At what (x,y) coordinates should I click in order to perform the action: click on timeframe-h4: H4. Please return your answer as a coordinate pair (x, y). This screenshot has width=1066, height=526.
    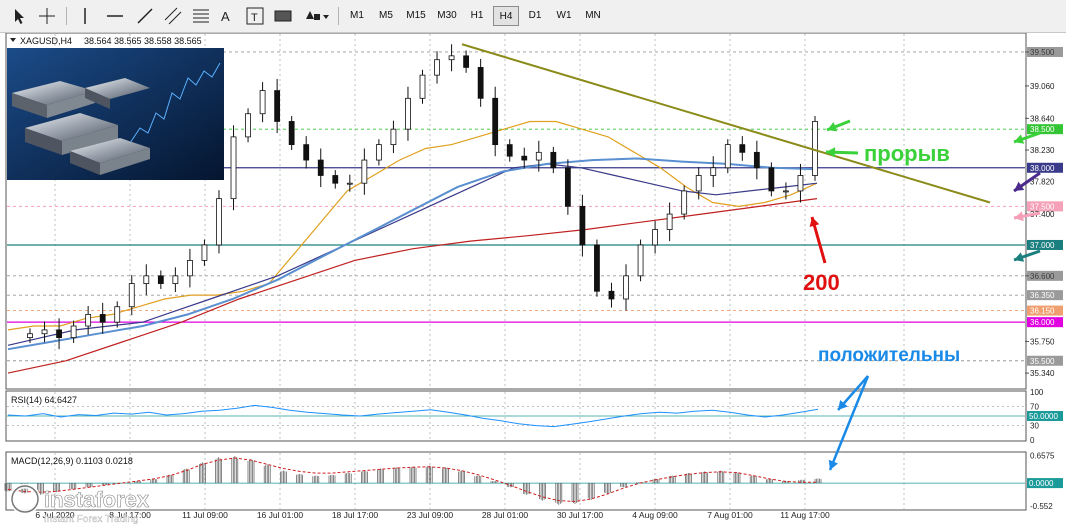
    Looking at the image, I should click on (506, 16).